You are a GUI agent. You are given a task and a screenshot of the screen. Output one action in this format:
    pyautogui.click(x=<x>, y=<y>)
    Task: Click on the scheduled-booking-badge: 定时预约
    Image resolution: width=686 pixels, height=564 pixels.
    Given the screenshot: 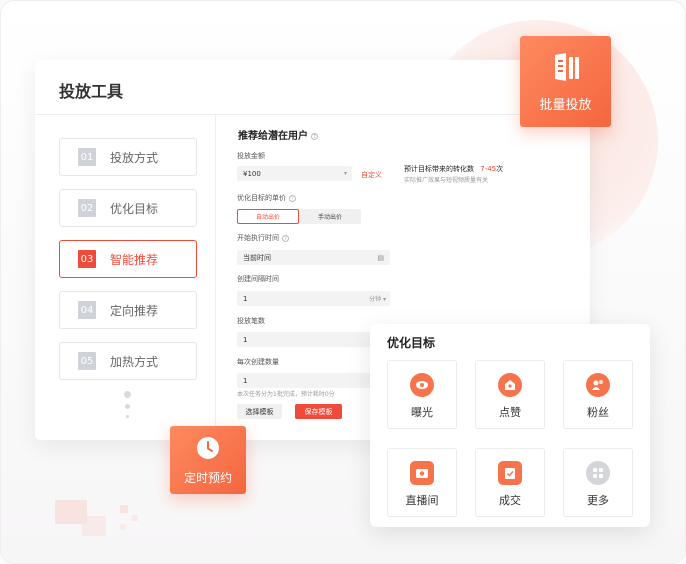 What is the action you would take?
    pyautogui.click(x=208, y=460)
    